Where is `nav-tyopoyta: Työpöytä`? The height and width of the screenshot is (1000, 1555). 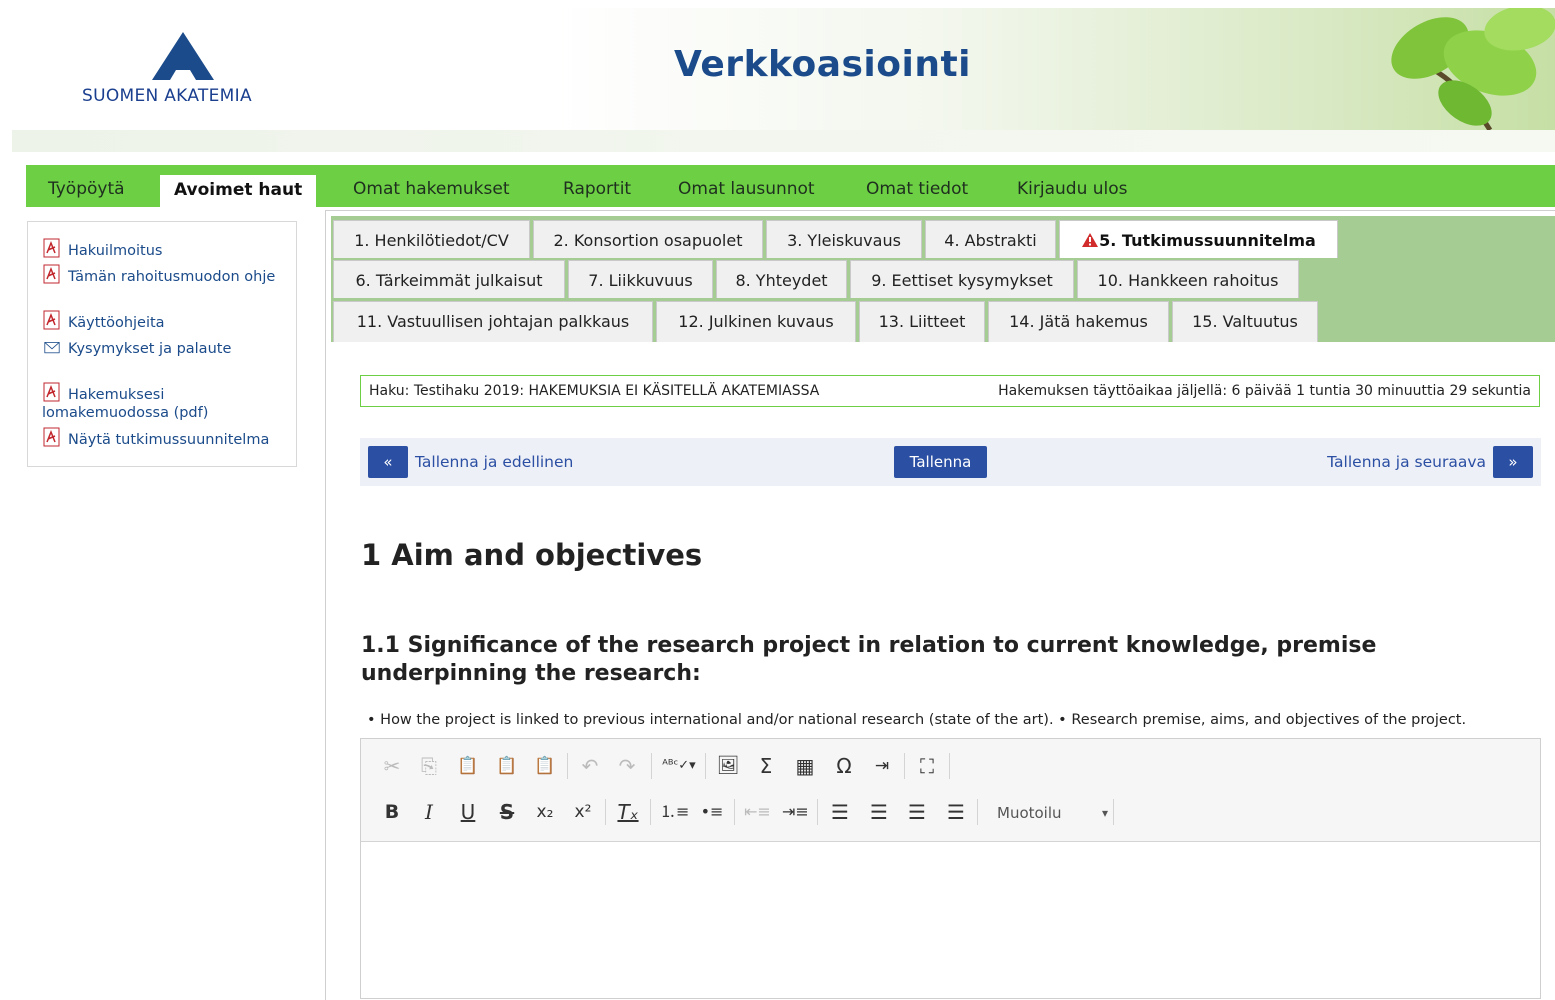 nav-tyopoyta: Työpöytä is located at coordinates (86, 186).